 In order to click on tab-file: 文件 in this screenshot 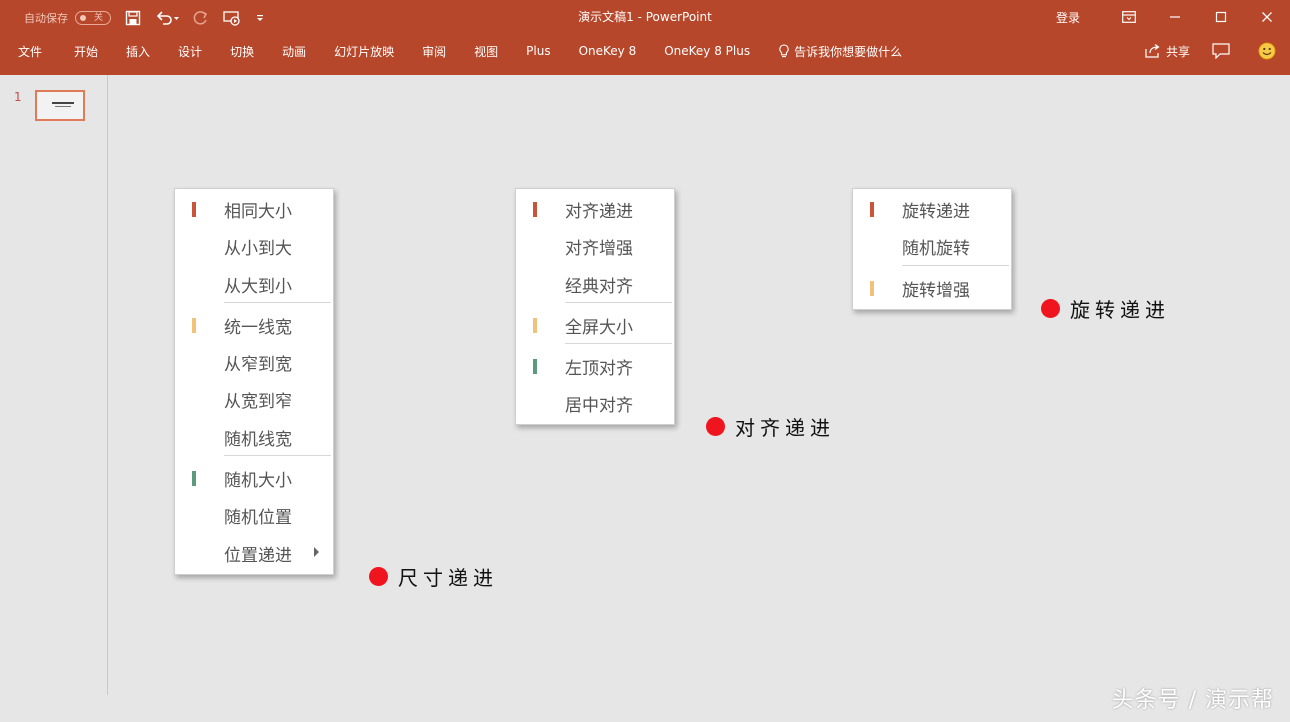, I will do `click(30, 51)`.